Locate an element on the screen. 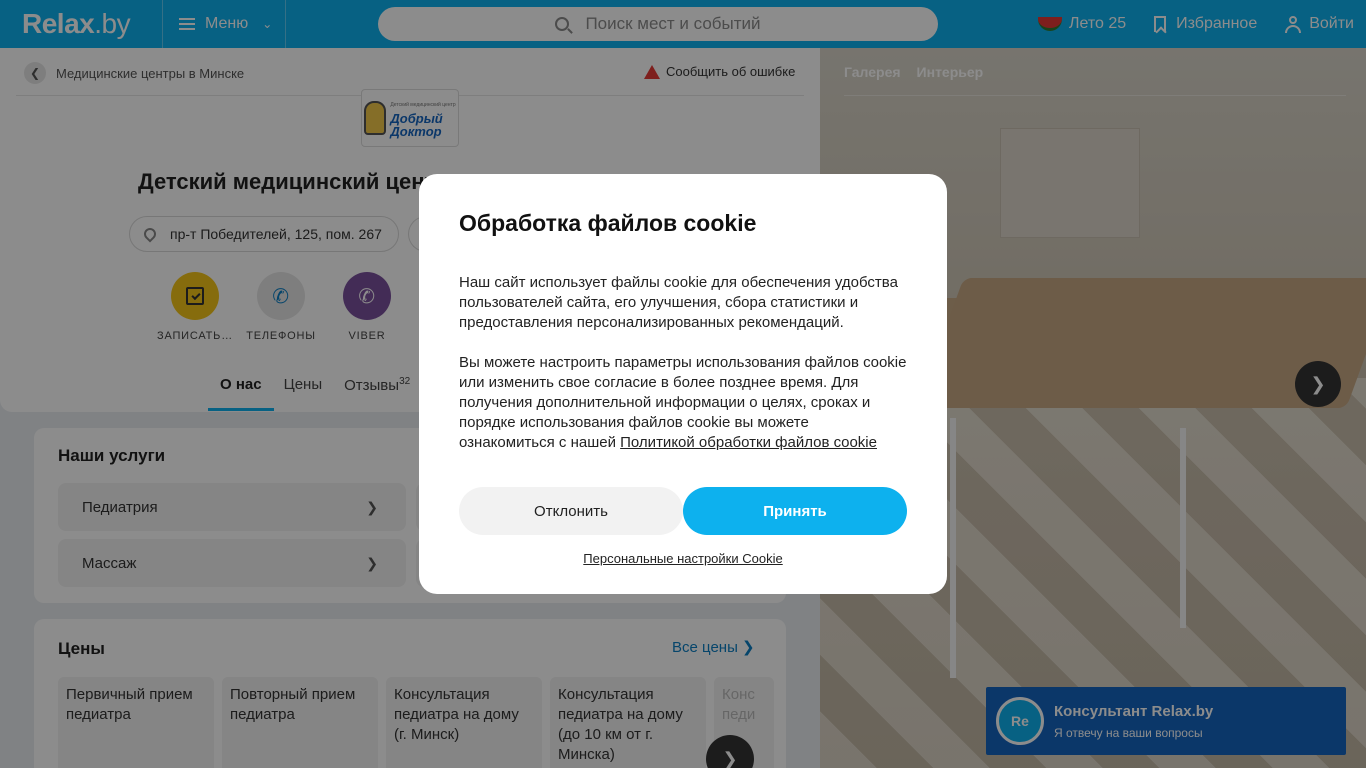  accept-button: Принять is located at coordinates (795, 511).